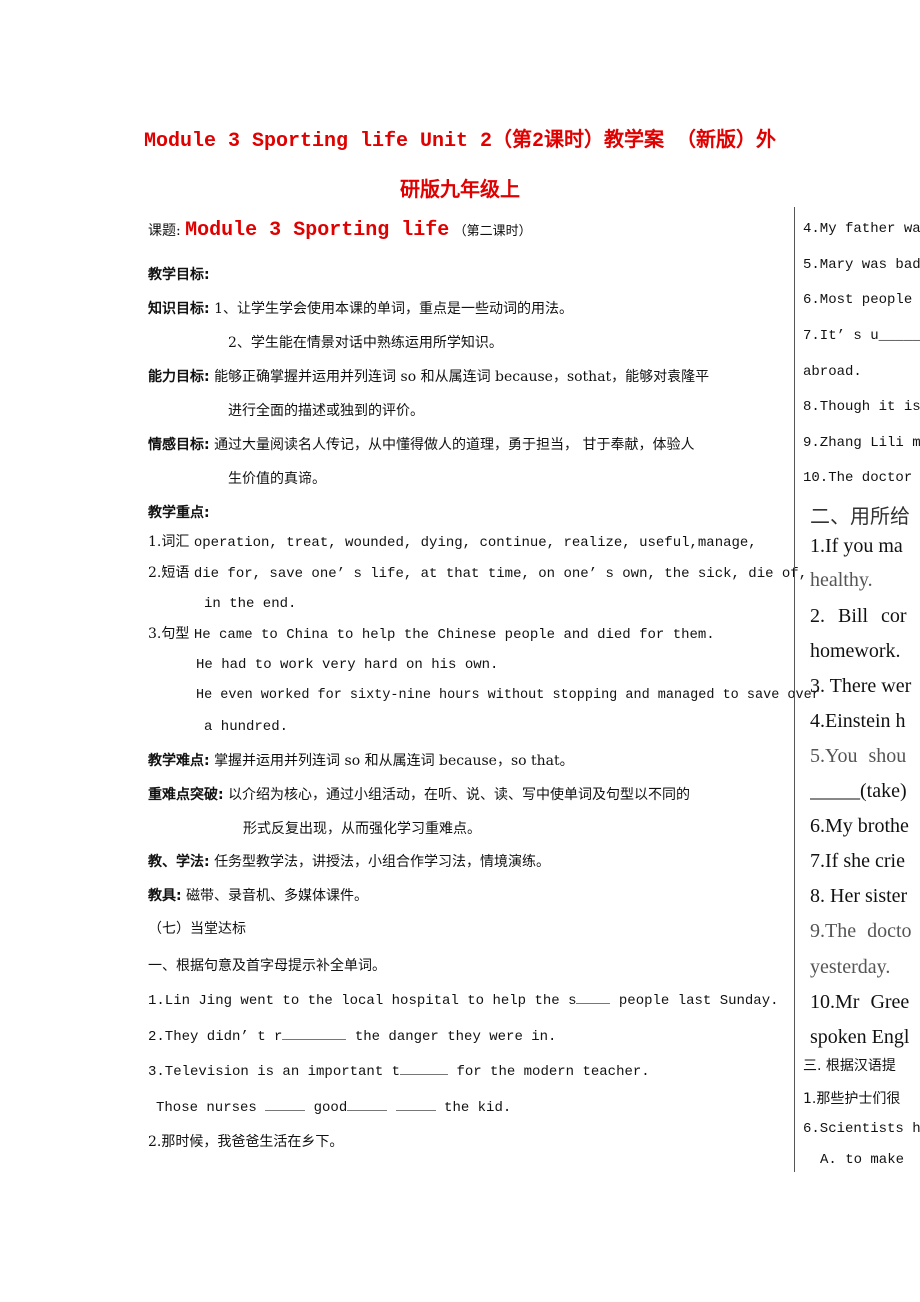  What do you see at coordinates (164, 231) in the screenshot?
I see `topic-label: 课题:` at bounding box center [164, 231].